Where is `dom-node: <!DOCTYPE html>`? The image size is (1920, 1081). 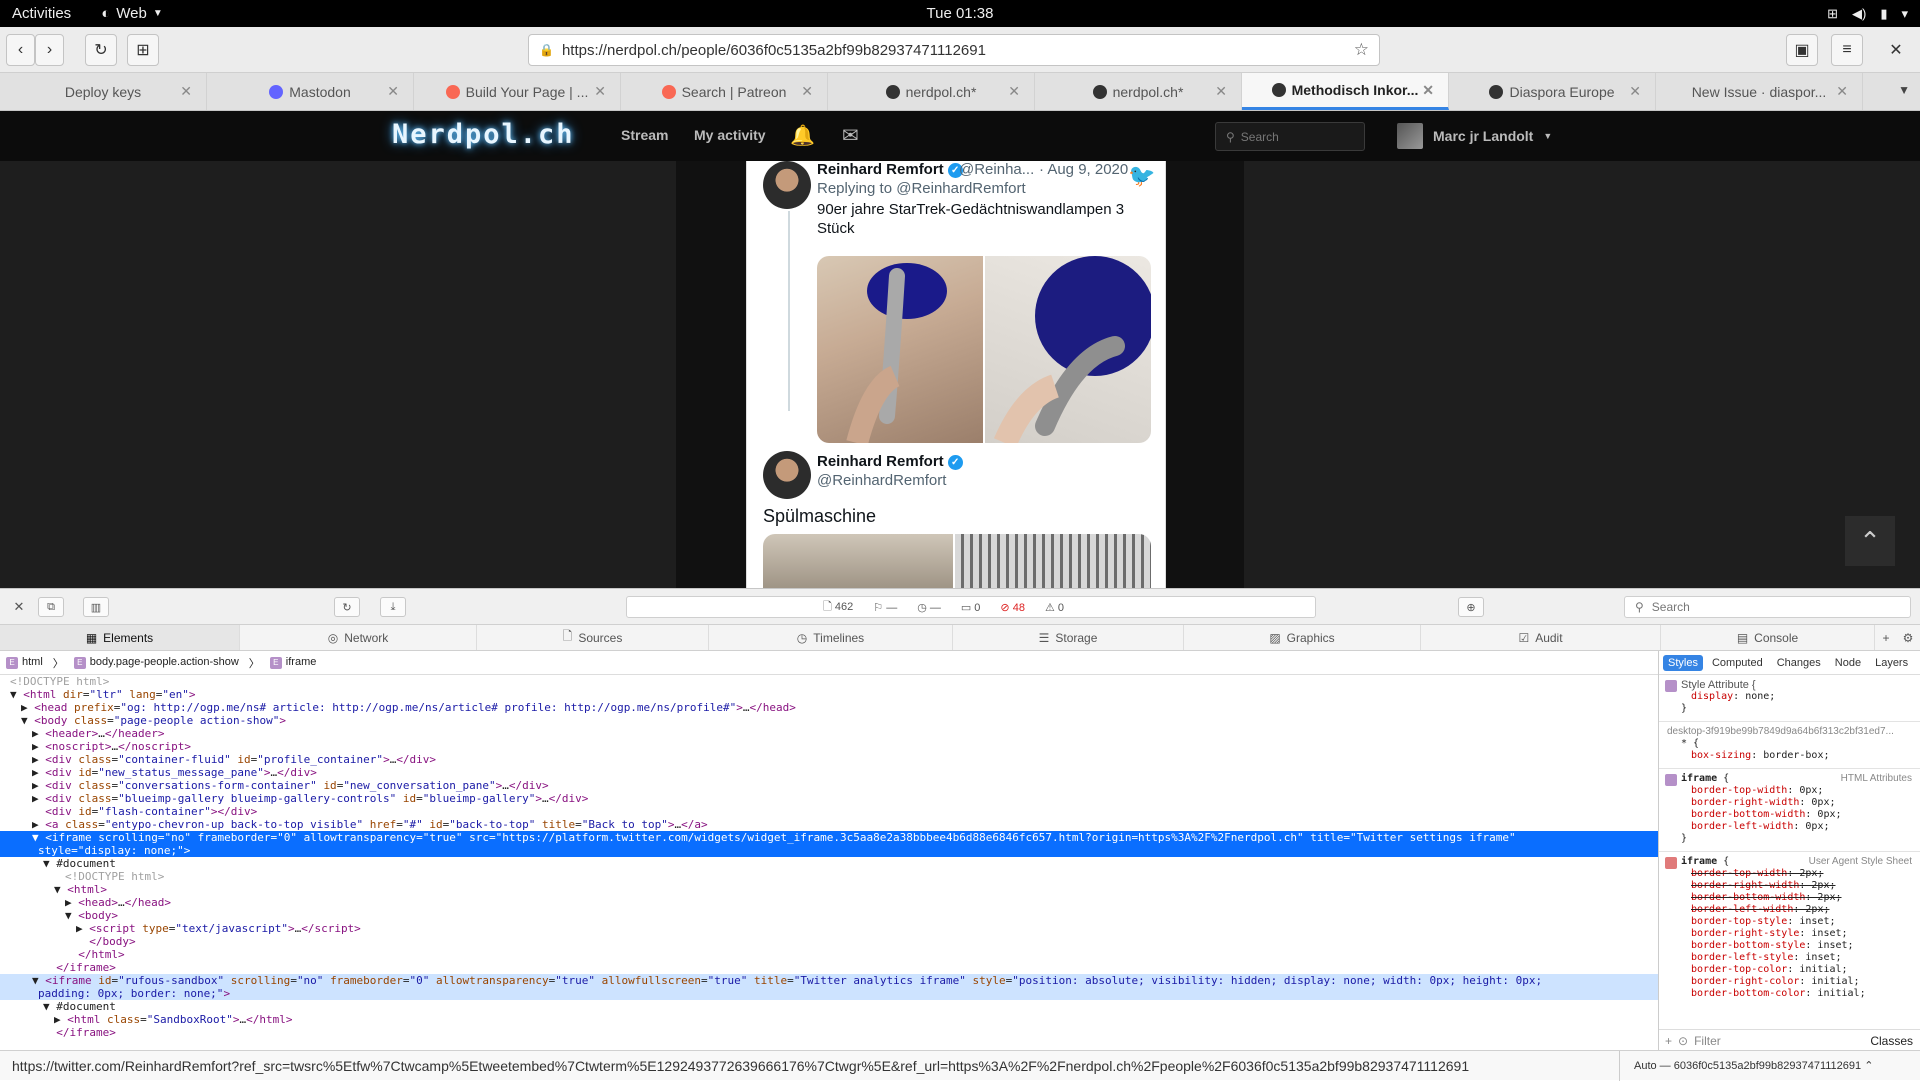
dom-node: <!DOCTYPE html> is located at coordinates (829, 681).